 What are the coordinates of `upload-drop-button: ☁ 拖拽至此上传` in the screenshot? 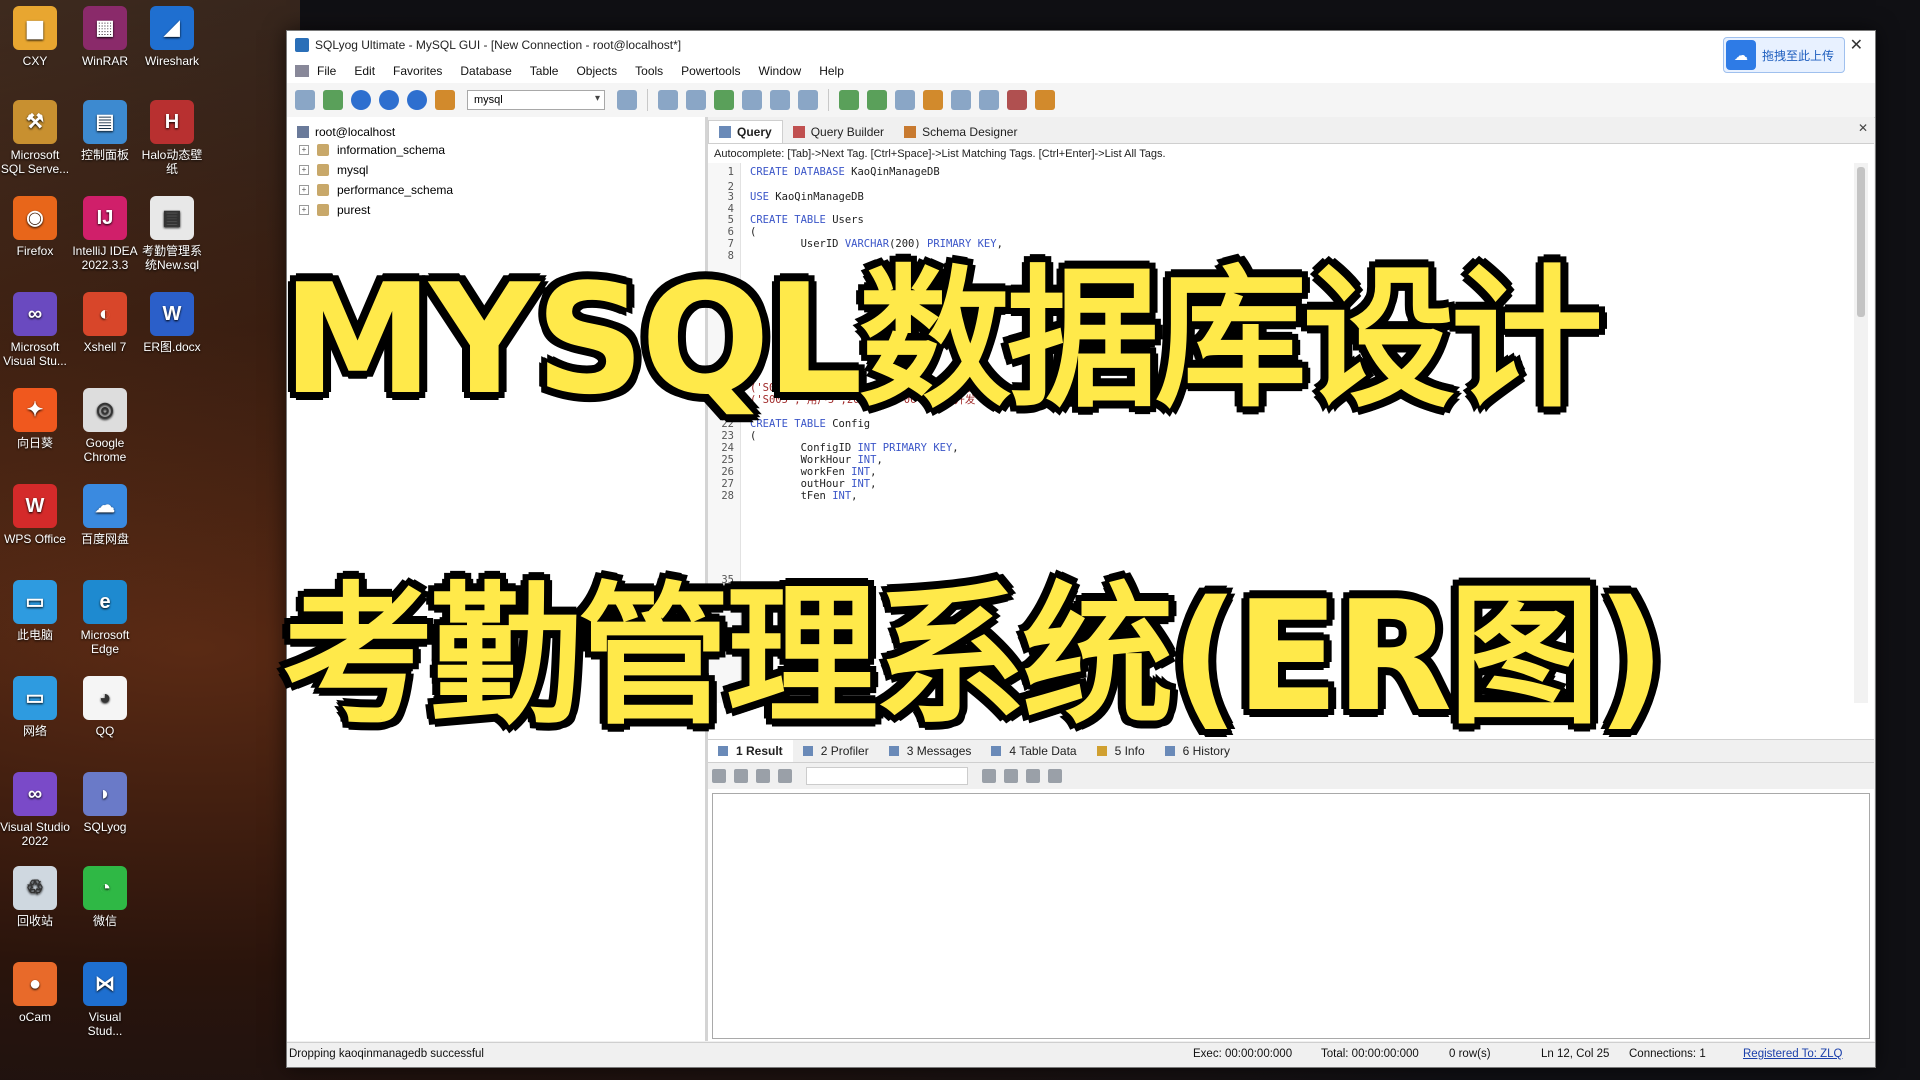 It's located at (1784, 55).